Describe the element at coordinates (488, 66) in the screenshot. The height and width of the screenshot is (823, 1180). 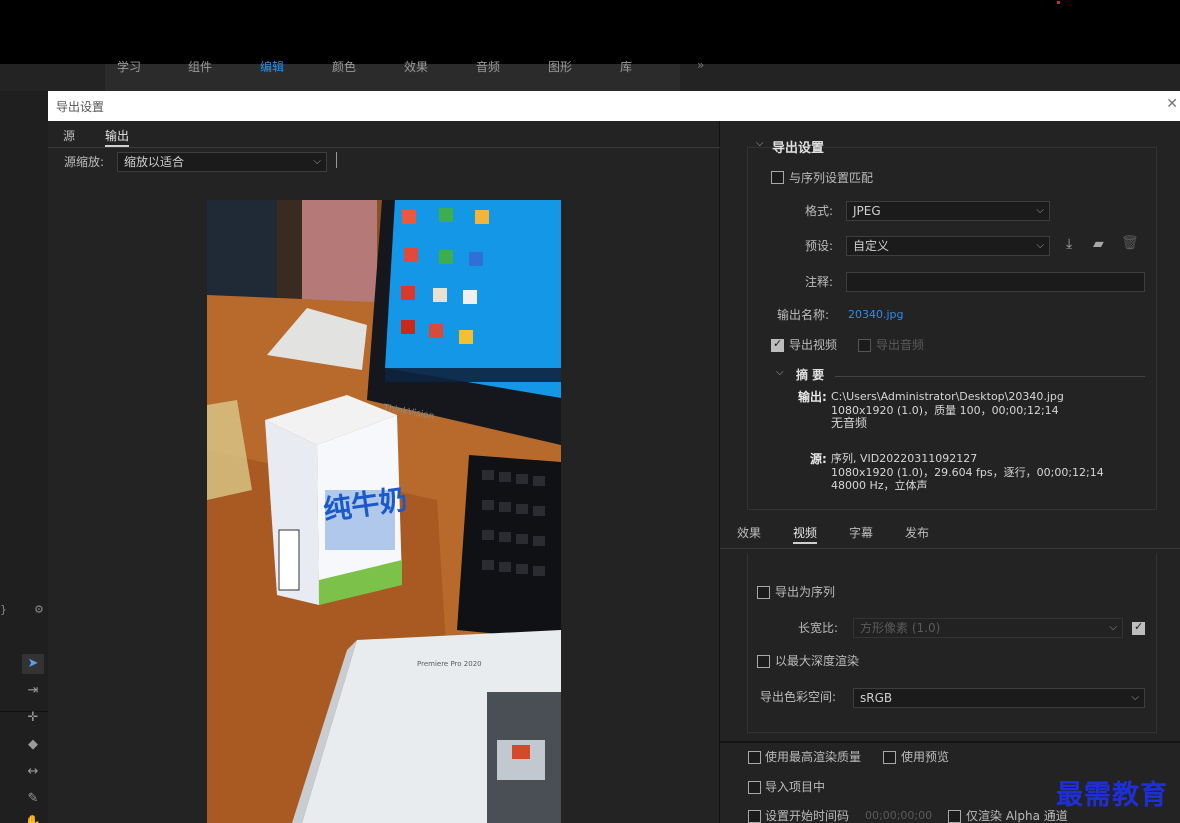
I see `workspace-tab-audio: 音频` at that location.